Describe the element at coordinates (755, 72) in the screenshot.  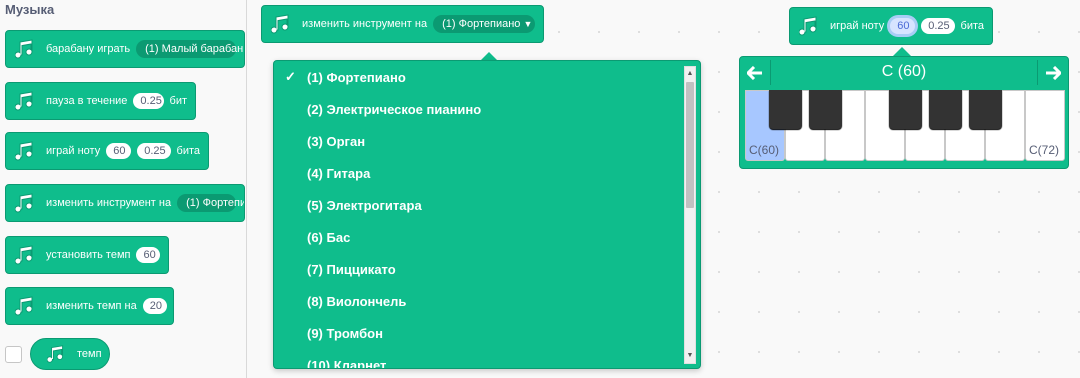
I see `octave-down-arrow-icon` at that location.